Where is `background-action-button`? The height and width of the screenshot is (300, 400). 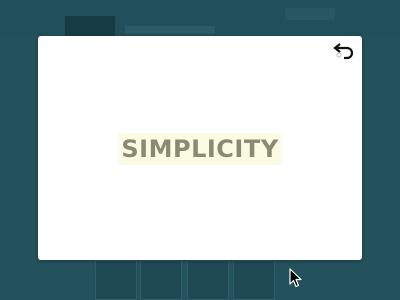
background-action-button is located at coordinates (310, 14).